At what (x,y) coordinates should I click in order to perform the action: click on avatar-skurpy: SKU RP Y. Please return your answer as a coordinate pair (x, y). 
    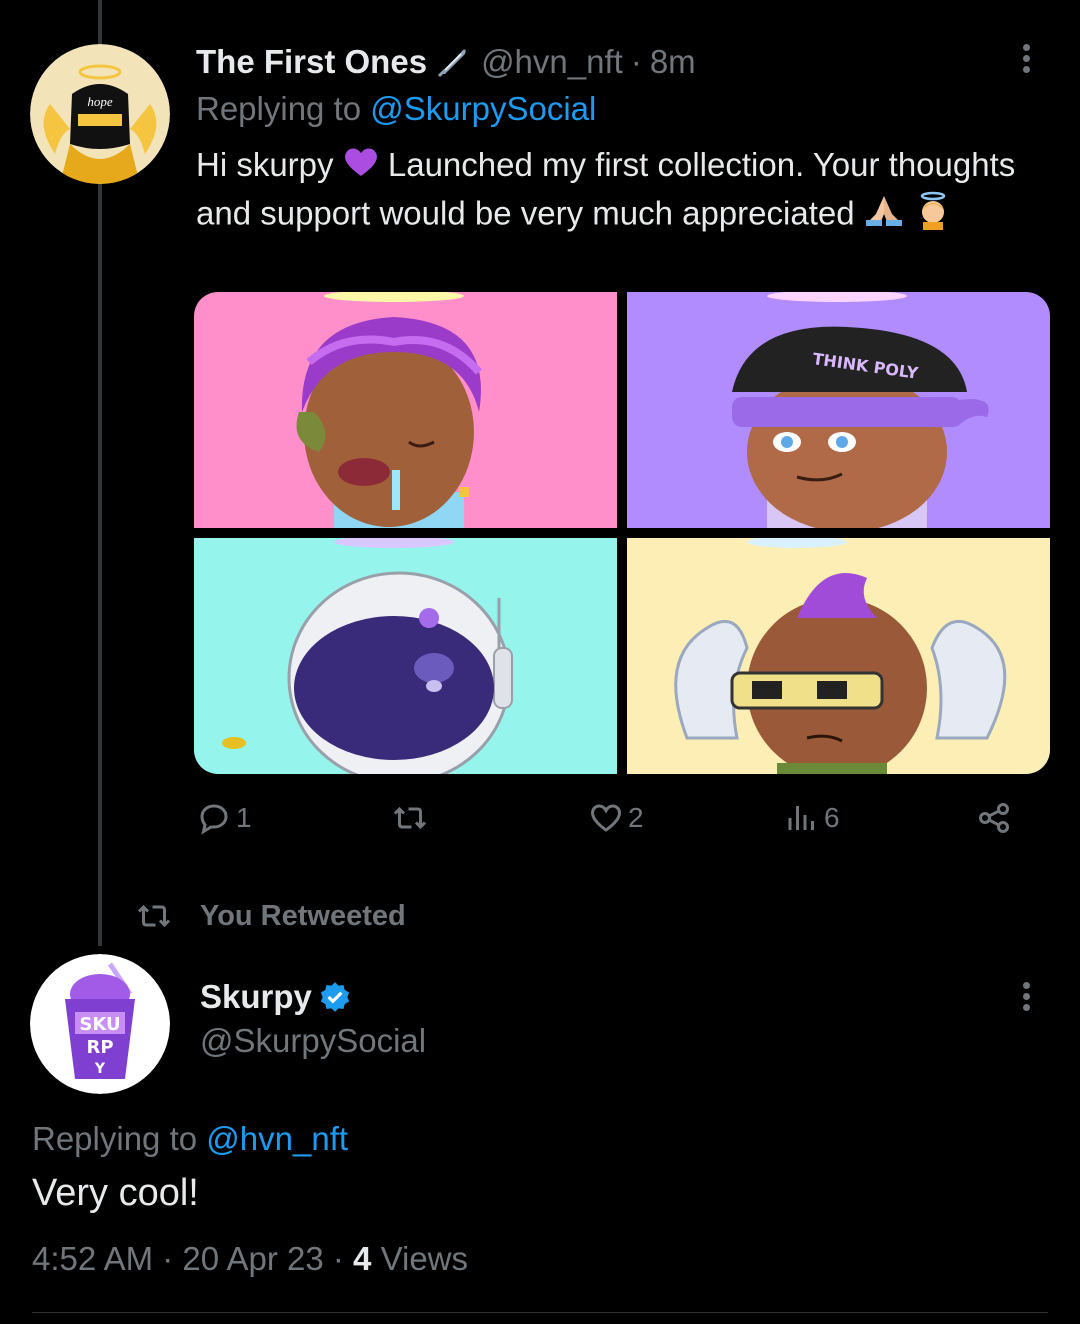
    Looking at the image, I should click on (100, 1024).